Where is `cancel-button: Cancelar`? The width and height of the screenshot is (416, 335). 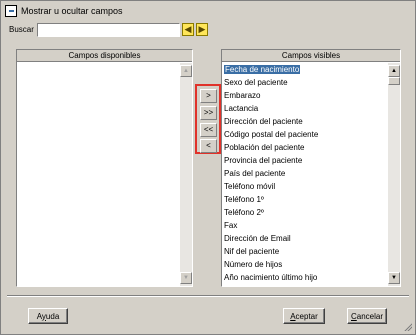 cancel-button: Cancelar is located at coordinates (367, 316).